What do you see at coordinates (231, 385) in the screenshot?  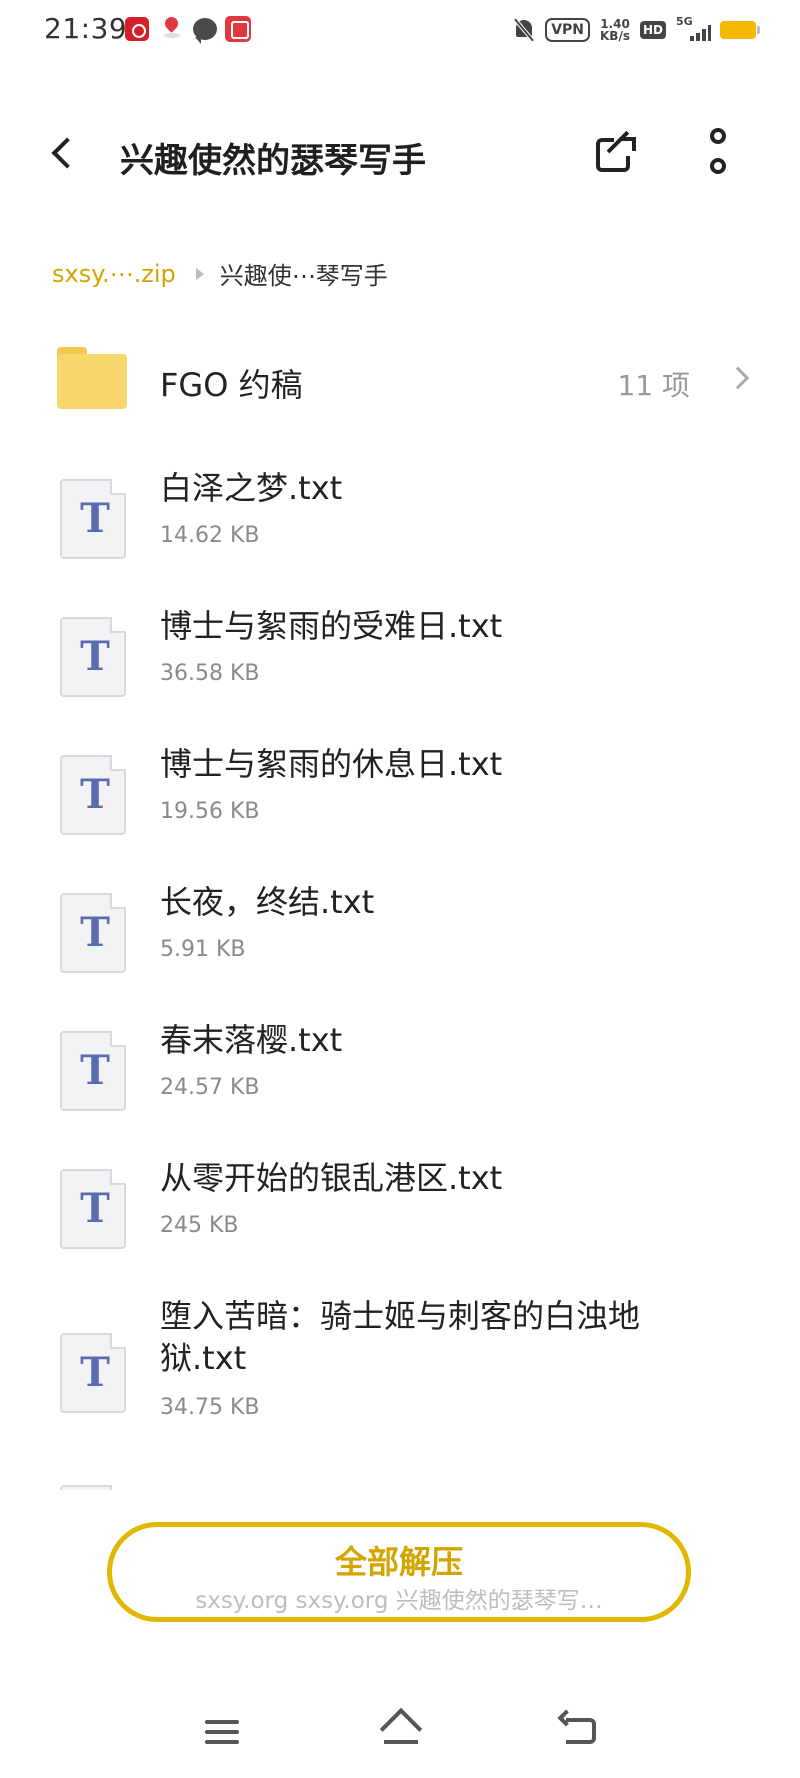 I see `folder-name: FGO 约稿` at bounding box center [231, 385].